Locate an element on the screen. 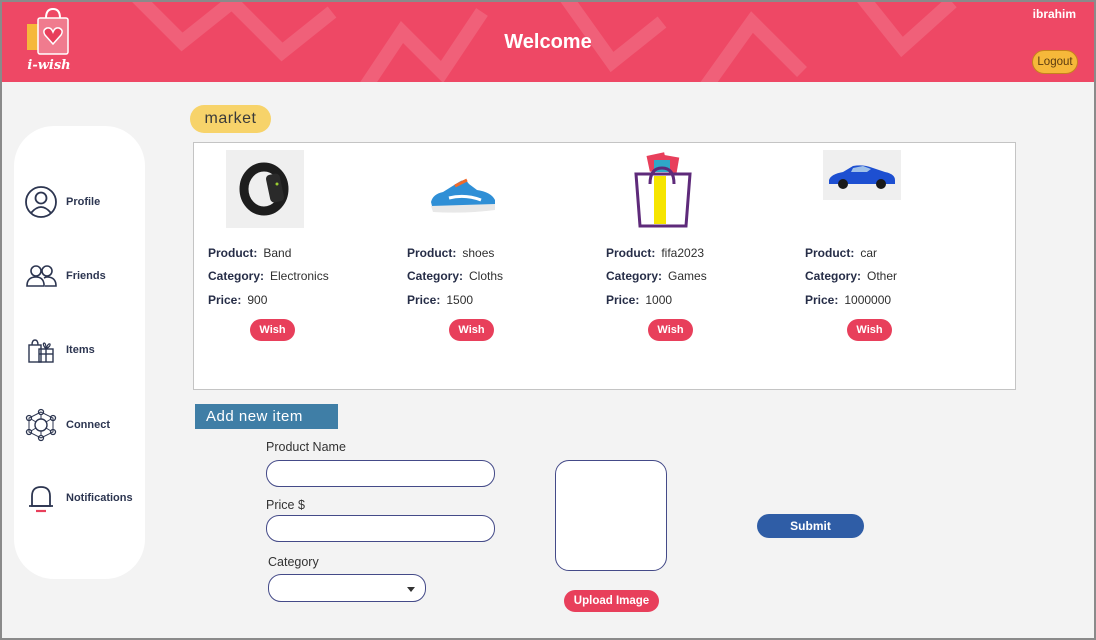 The height and width of the screenshot is (640, 1096). user-circle-icon is located at coordinates (41, 202).